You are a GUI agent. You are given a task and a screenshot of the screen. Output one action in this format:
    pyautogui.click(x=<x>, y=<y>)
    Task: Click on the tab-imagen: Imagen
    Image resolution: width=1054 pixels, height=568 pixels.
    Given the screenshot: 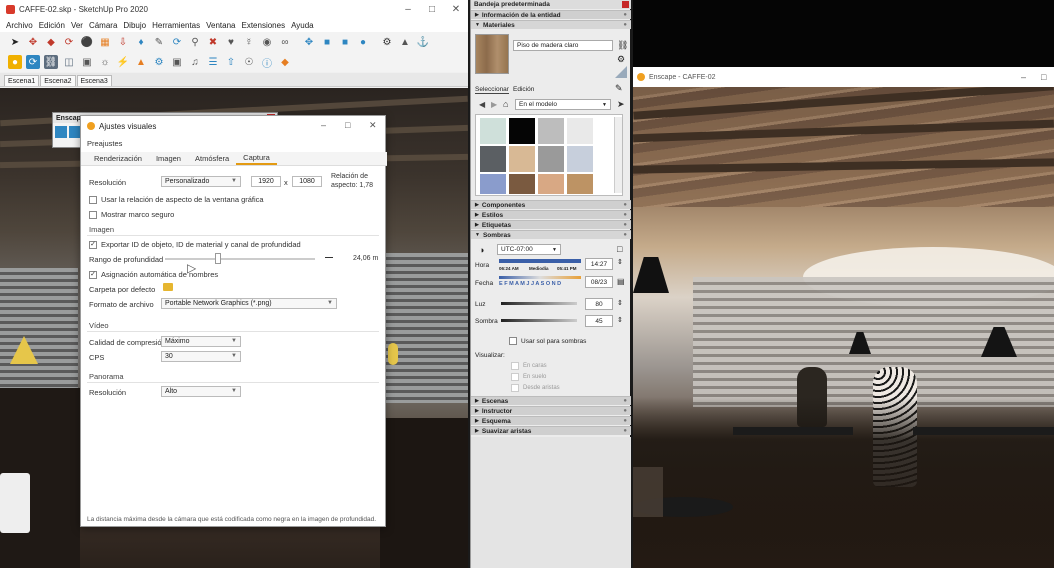 What is the action you would take?
    pyautogui.click(x=168, y=158)
    